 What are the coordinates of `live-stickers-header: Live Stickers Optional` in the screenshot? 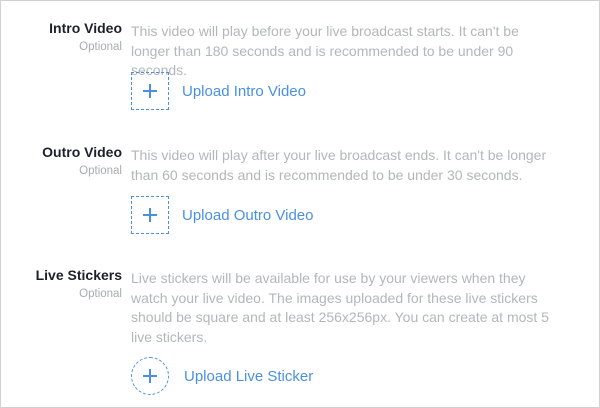 It's located at (61, 284).